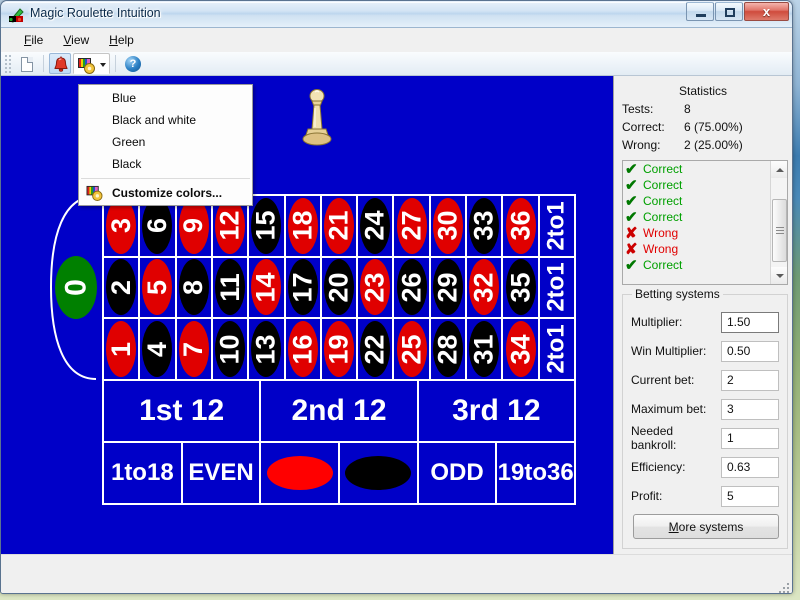  Describe the element at coordinates (449, 227) in the screenshot. I see `number-cell-30: 30` at that location.